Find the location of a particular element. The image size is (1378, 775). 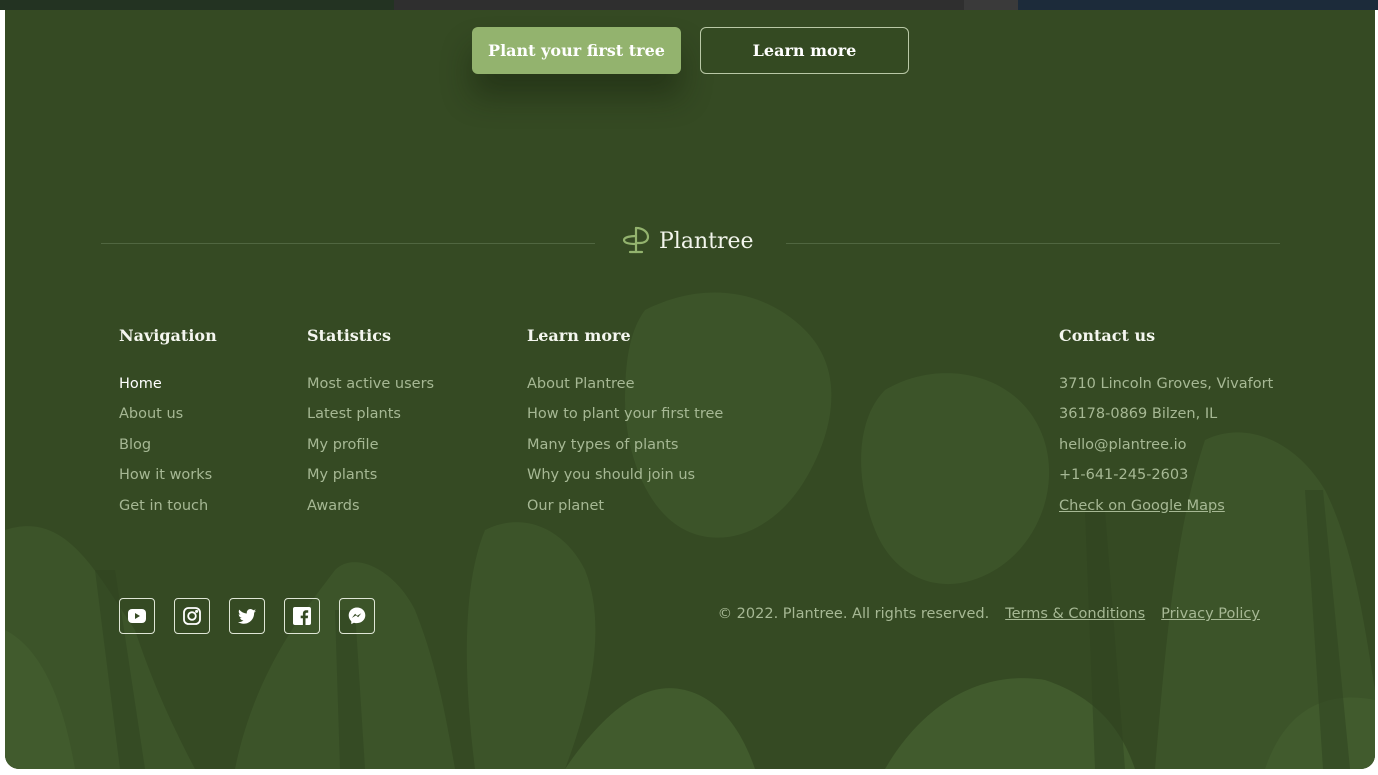

cta-row: Plant your first tree Learn more is located at coordinates (690, 50).